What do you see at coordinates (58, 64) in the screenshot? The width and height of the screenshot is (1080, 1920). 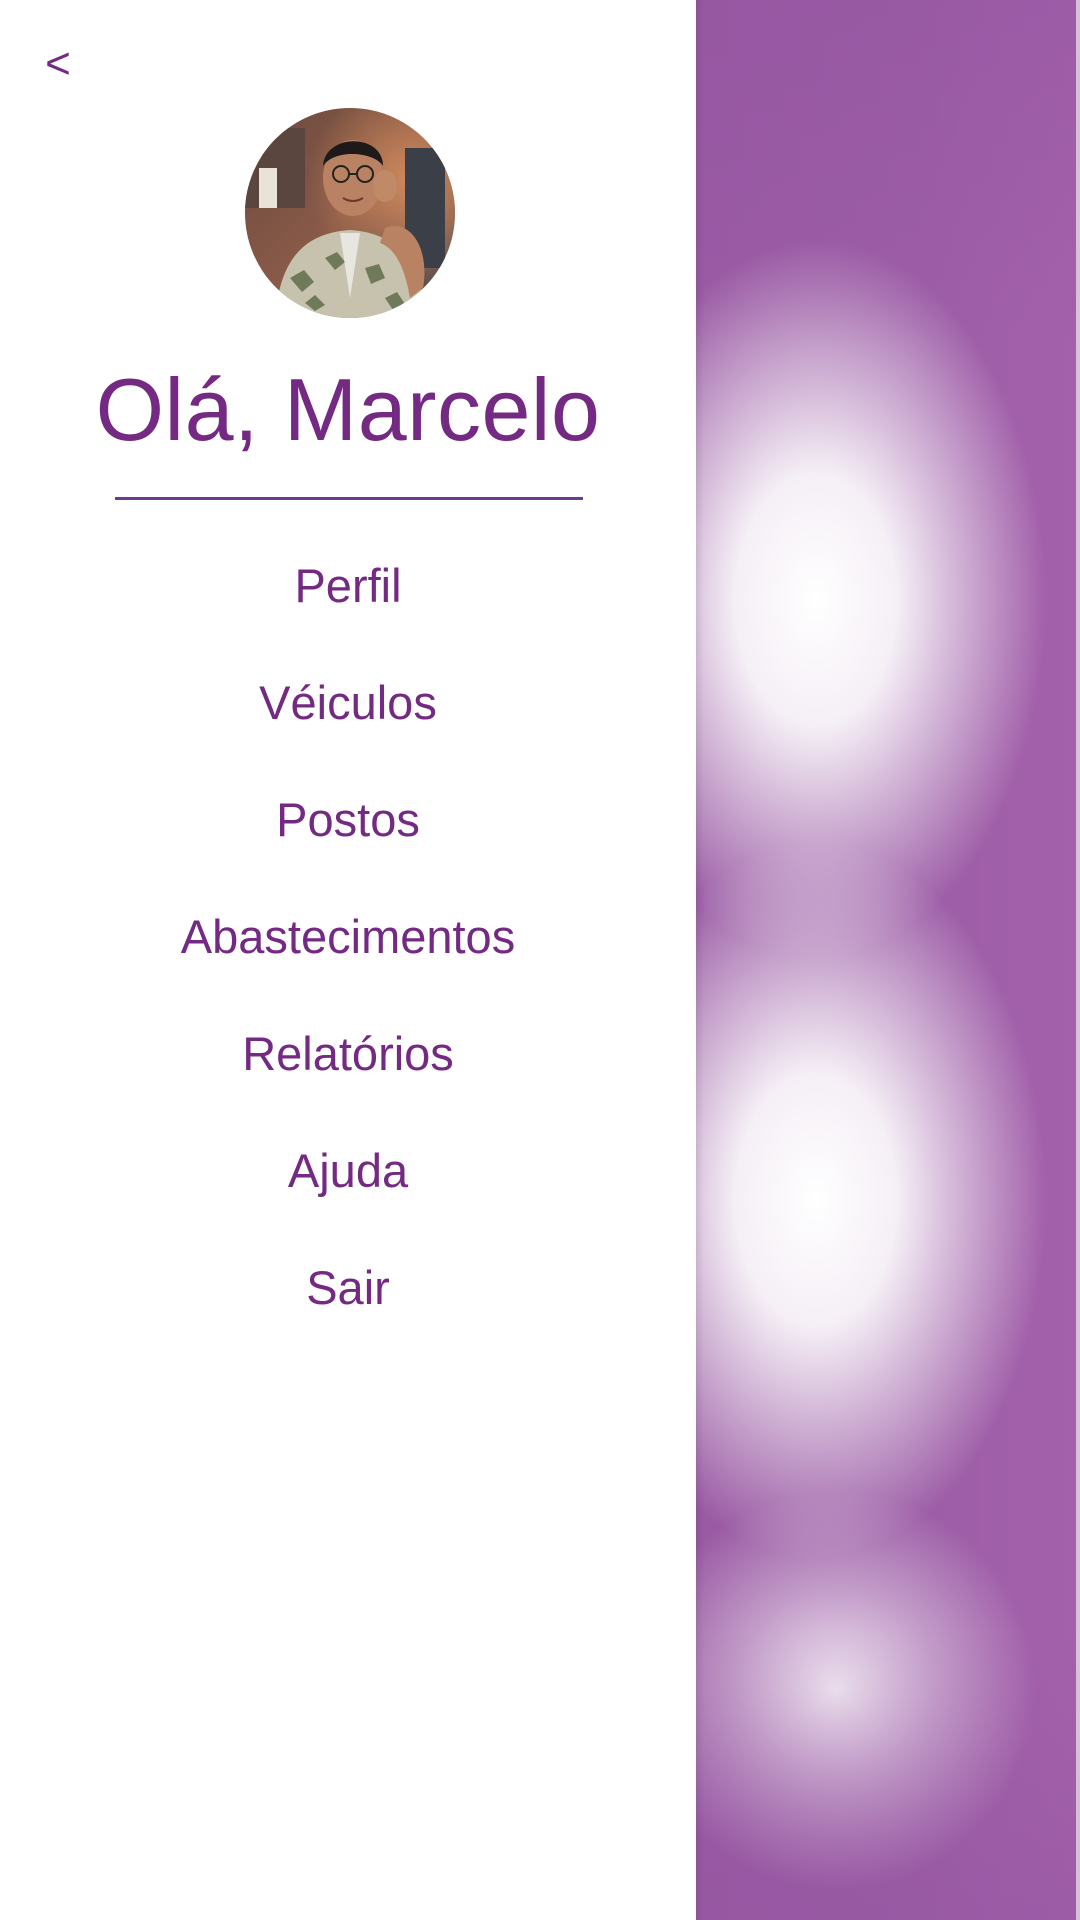 I see `back-button: <` at bounding box center [58, 64].